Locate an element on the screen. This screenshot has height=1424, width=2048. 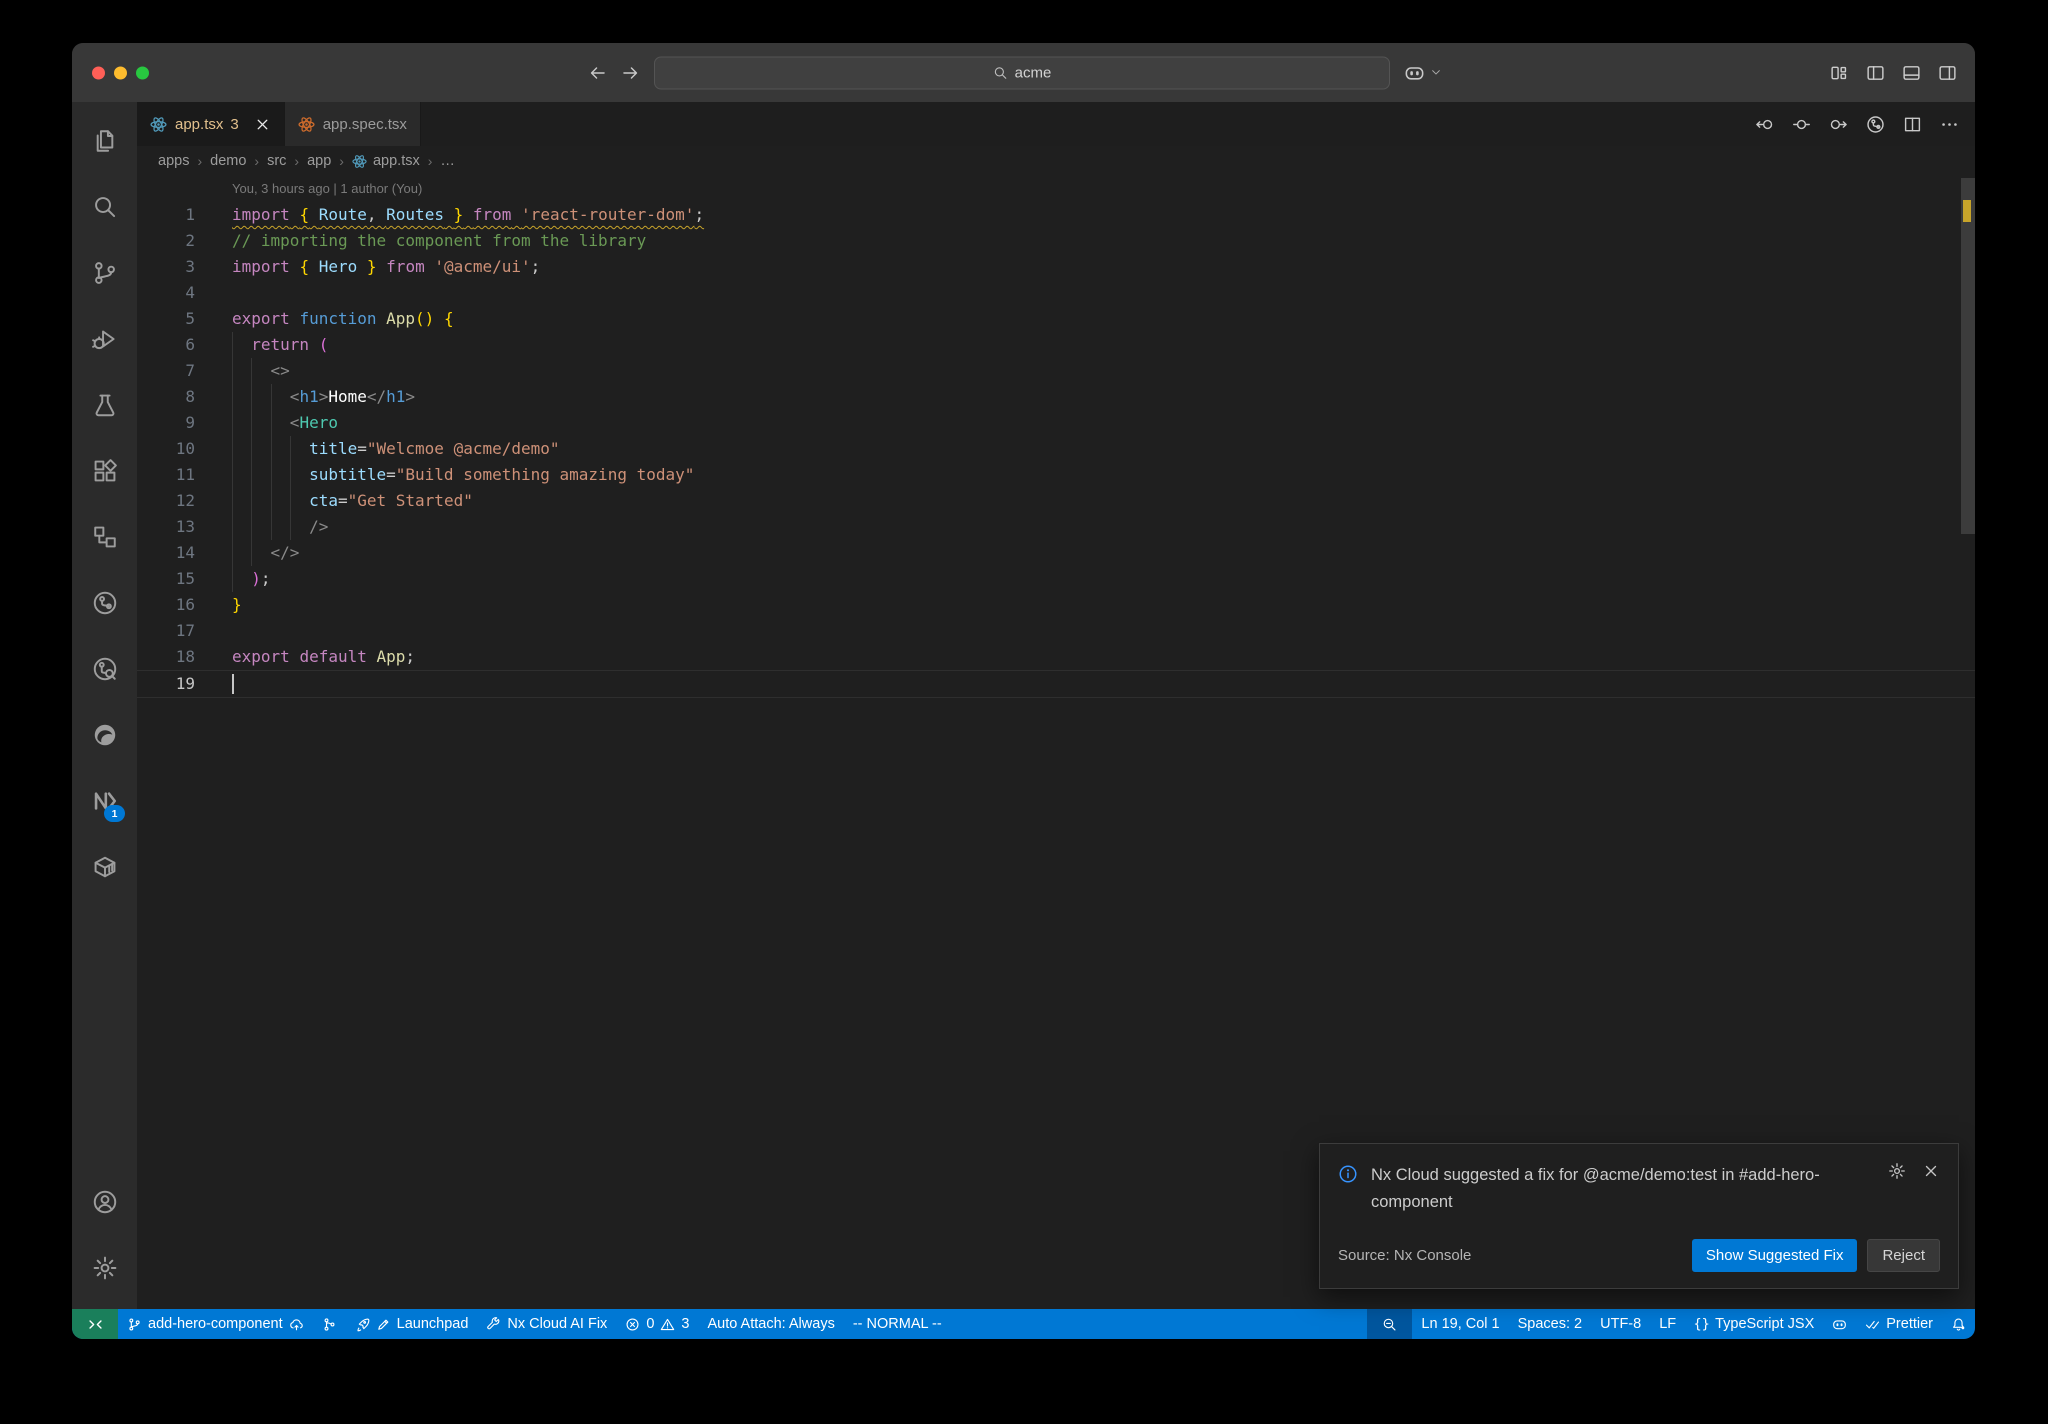
gitlens-graph-icon is located at coordinates (1875, 124).